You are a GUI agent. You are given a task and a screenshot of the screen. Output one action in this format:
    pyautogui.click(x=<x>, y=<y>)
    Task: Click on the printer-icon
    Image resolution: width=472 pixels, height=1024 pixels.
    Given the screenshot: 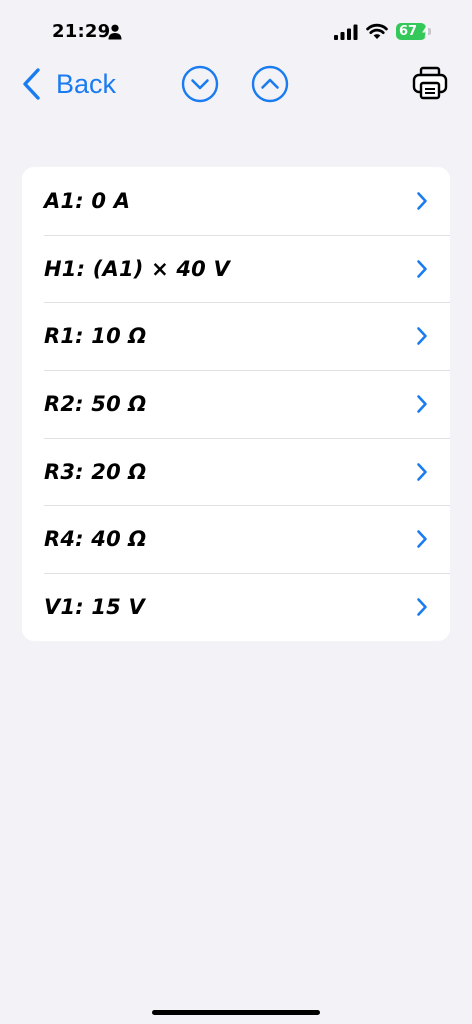 What is the action you would take?
    pyautogui.click(x=430, y=83)
    